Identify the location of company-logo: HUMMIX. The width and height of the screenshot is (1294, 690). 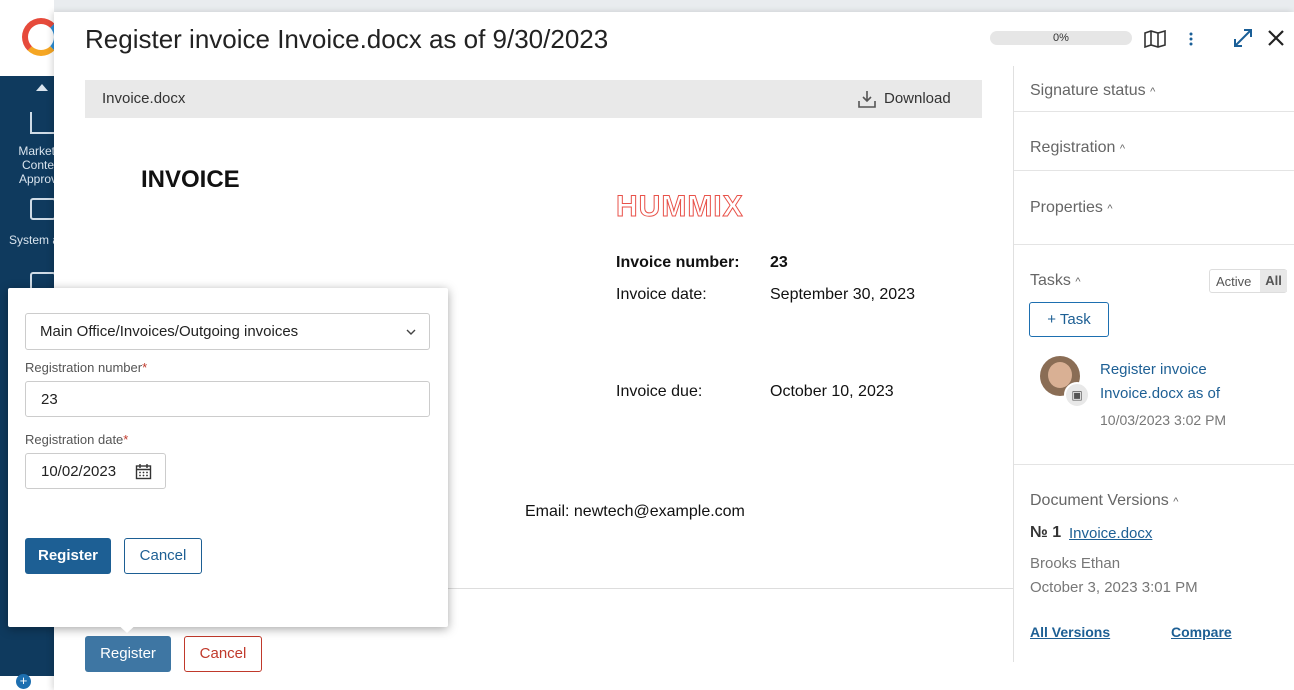
(680, 207).